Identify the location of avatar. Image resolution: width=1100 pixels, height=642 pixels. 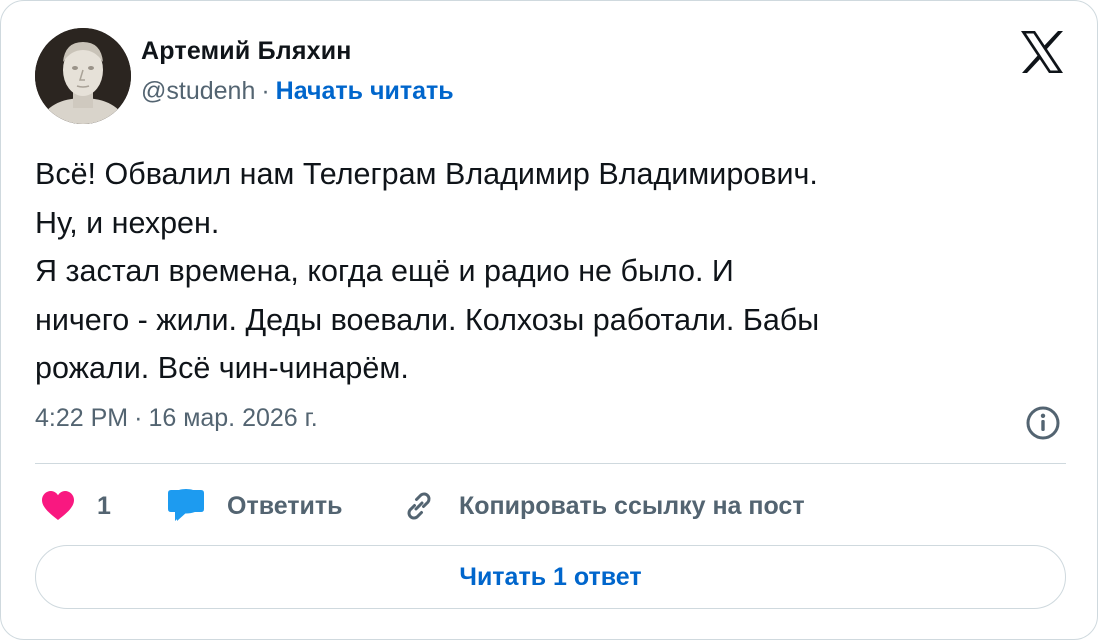
(83, 76).